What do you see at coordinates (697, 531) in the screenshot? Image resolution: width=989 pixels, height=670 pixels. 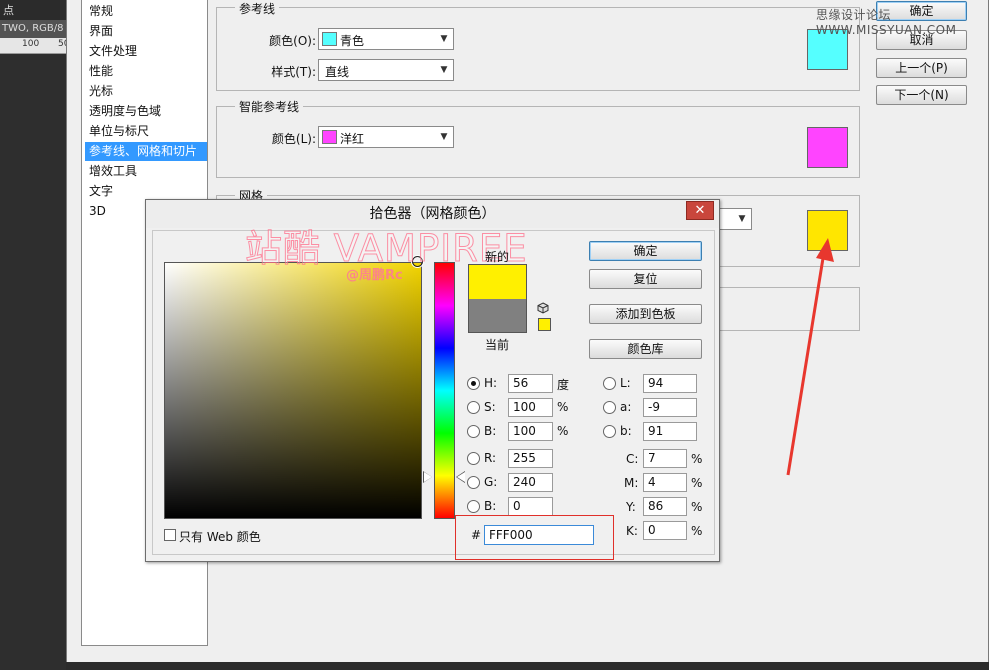 I see `k-unit: %` at bounding box center [697, 531].